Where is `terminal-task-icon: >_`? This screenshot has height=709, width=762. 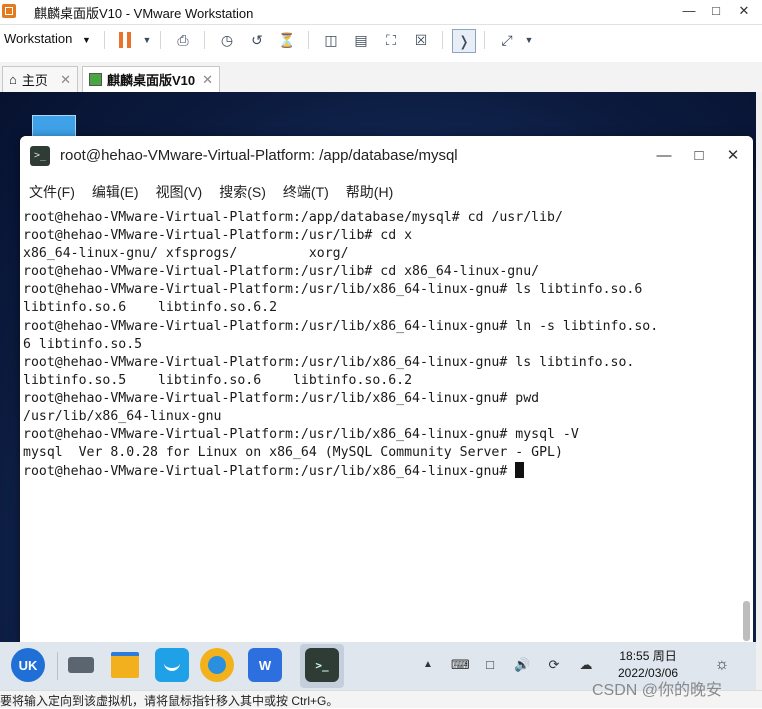 terminal-task-icon: >_ is located at coordinates (322, 665).